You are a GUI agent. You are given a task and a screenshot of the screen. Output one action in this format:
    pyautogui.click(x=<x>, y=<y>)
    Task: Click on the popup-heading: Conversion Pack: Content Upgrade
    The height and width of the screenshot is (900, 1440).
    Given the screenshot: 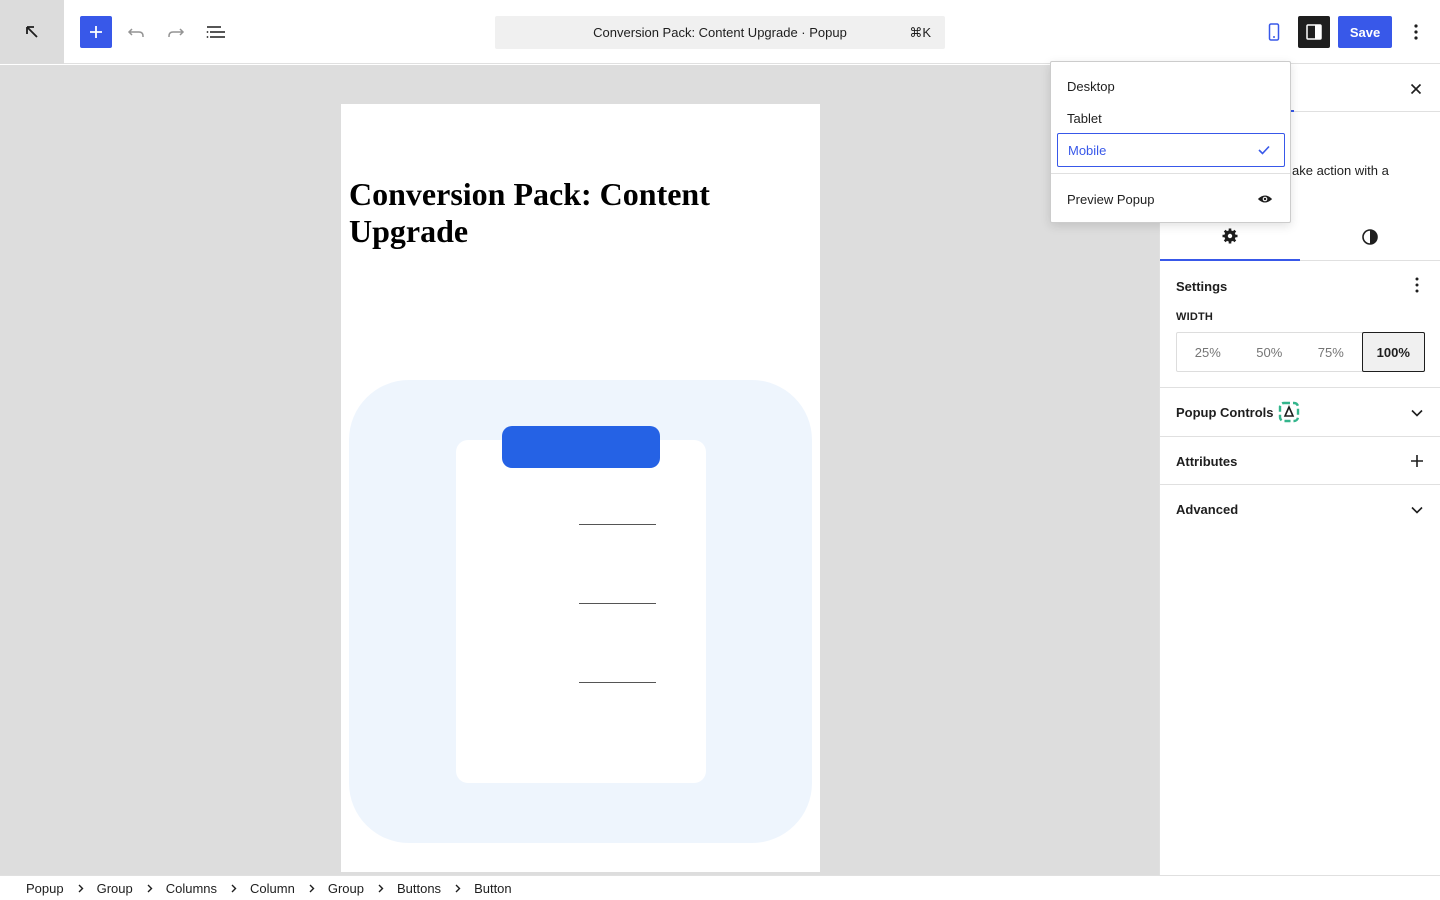 What is the action you would take?
    pyautogui.click(x=579, y=213)
    